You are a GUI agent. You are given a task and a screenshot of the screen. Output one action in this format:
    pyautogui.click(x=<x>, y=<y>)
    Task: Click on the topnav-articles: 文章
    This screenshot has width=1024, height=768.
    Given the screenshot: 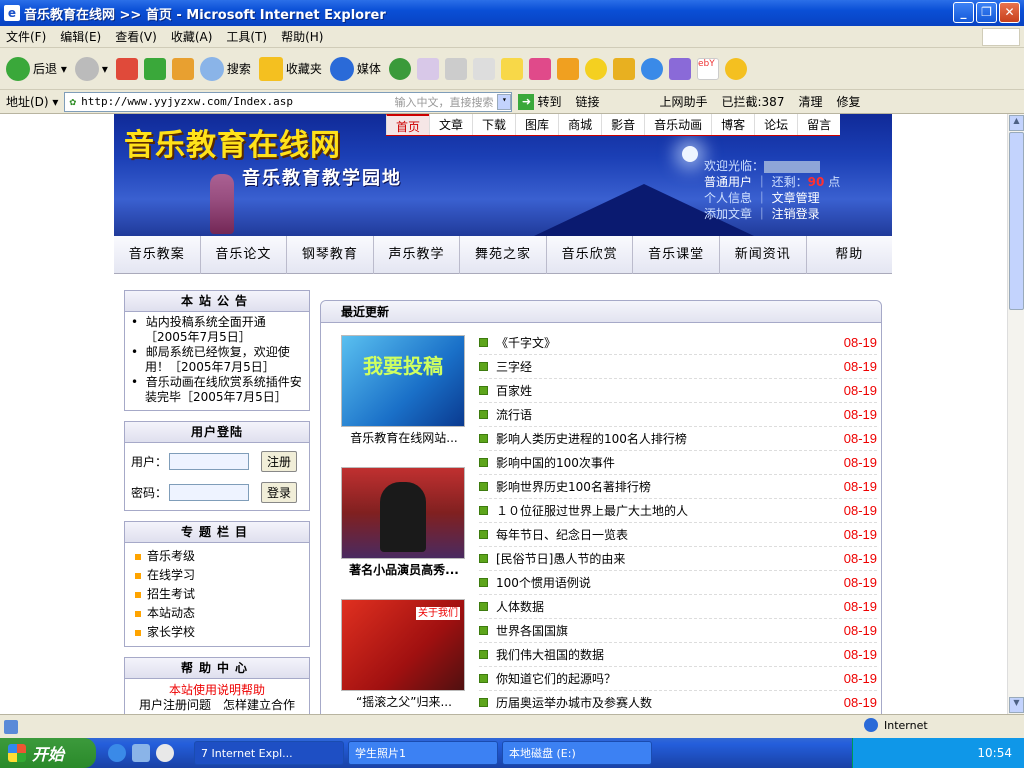 What is the action you would take?
    pyautogui.click(x=450, y=124)
    